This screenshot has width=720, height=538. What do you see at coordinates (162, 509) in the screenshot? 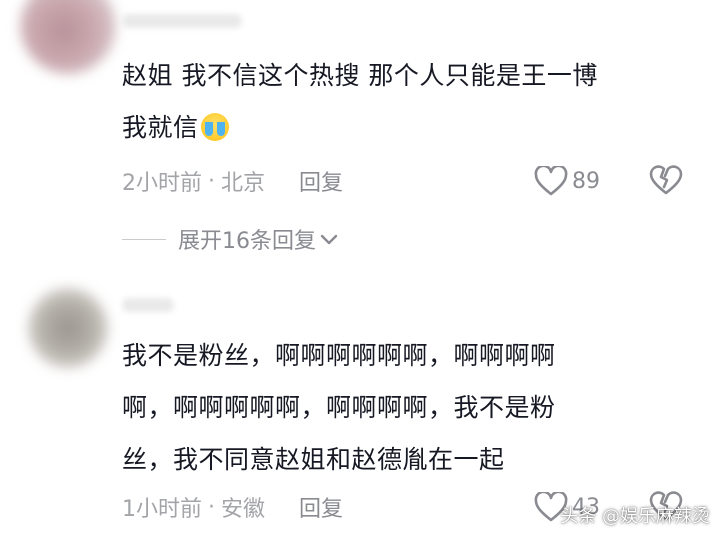
I see `comment-time: 1小时前` at bounding box center [162, 509].